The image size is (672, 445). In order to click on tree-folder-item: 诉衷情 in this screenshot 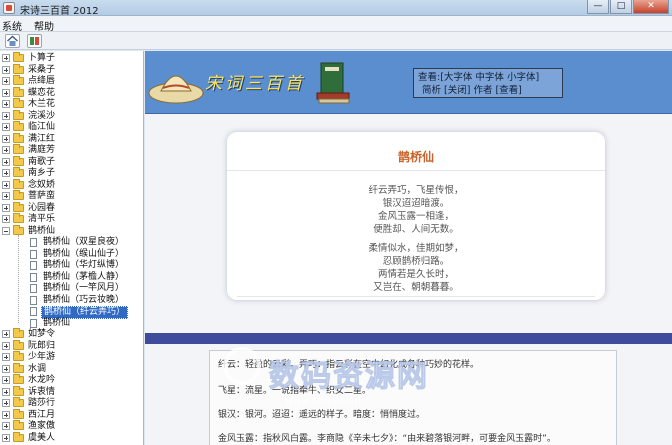, I will do `click(71, 391)`.